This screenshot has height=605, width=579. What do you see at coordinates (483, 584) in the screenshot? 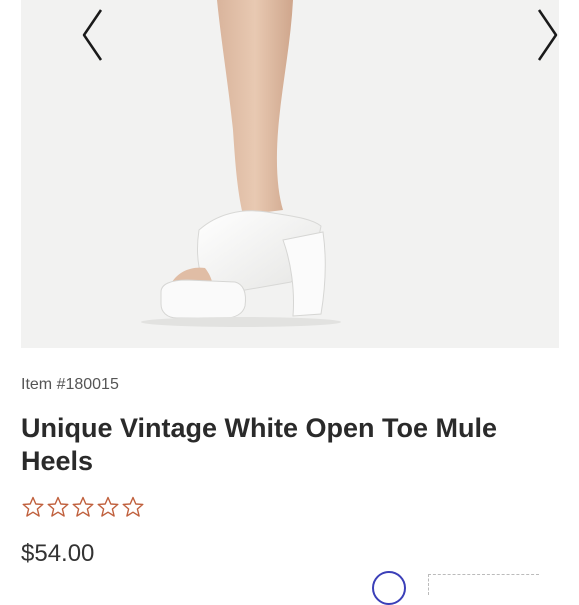
I see `partial-widget` at bounding box center [483, 584].